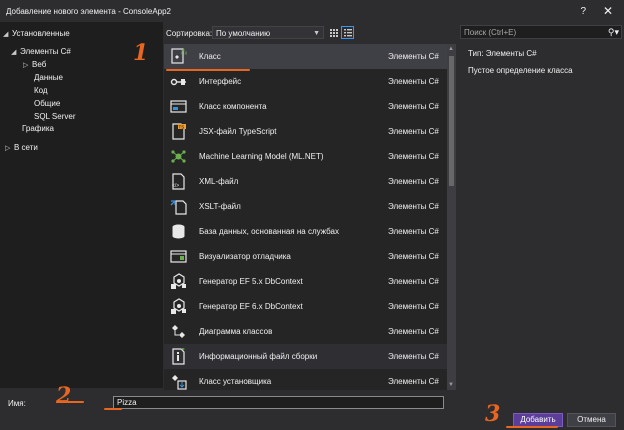 The height and width of the screenshot is (430, 624). Describe the element at coordinates (179, 56) in the screenshot. I see `class-icon: C#` at that location.